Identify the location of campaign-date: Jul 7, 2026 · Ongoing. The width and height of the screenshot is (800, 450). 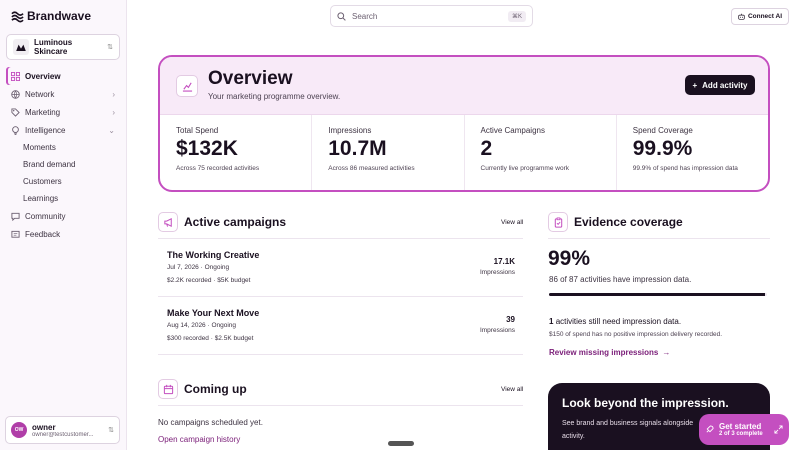
(198, 267).